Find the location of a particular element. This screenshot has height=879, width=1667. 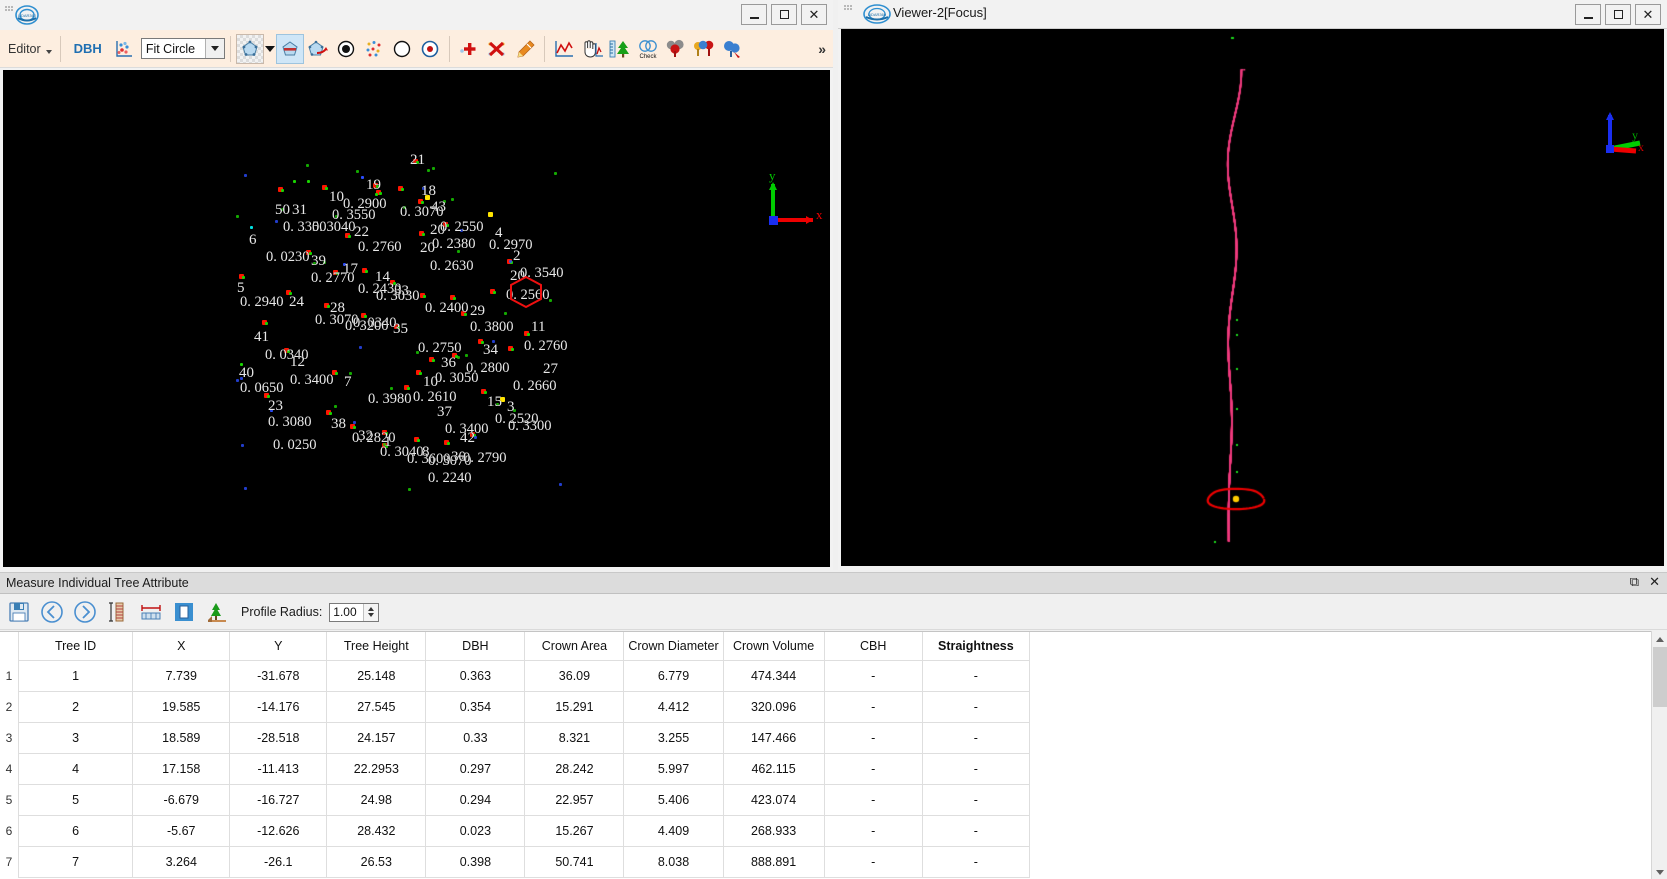

table-cell: 28.242 is located at coordinates (574, 769).